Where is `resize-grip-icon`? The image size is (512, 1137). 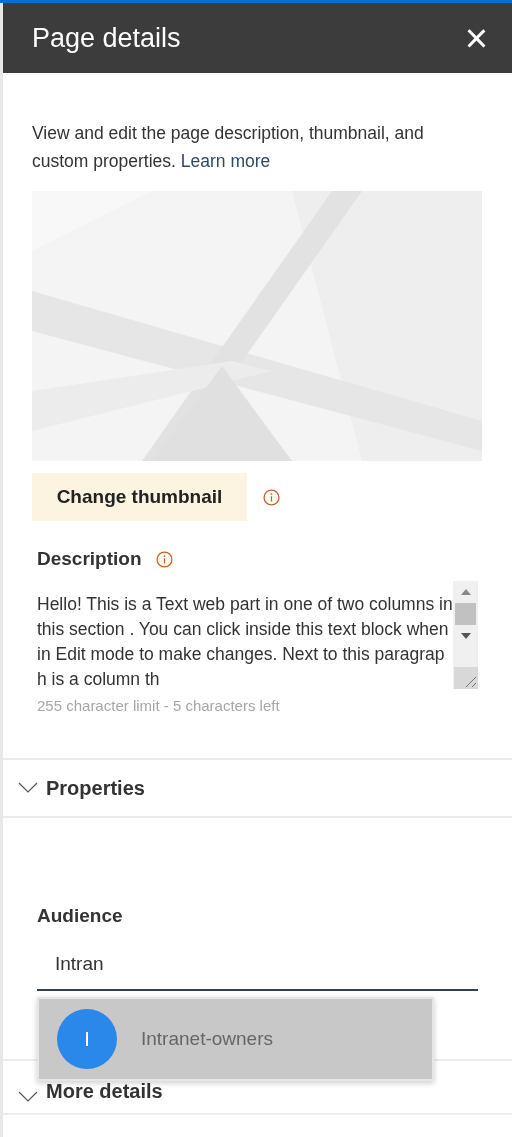
resize-grip-icon is located at coordinates (465, 678).